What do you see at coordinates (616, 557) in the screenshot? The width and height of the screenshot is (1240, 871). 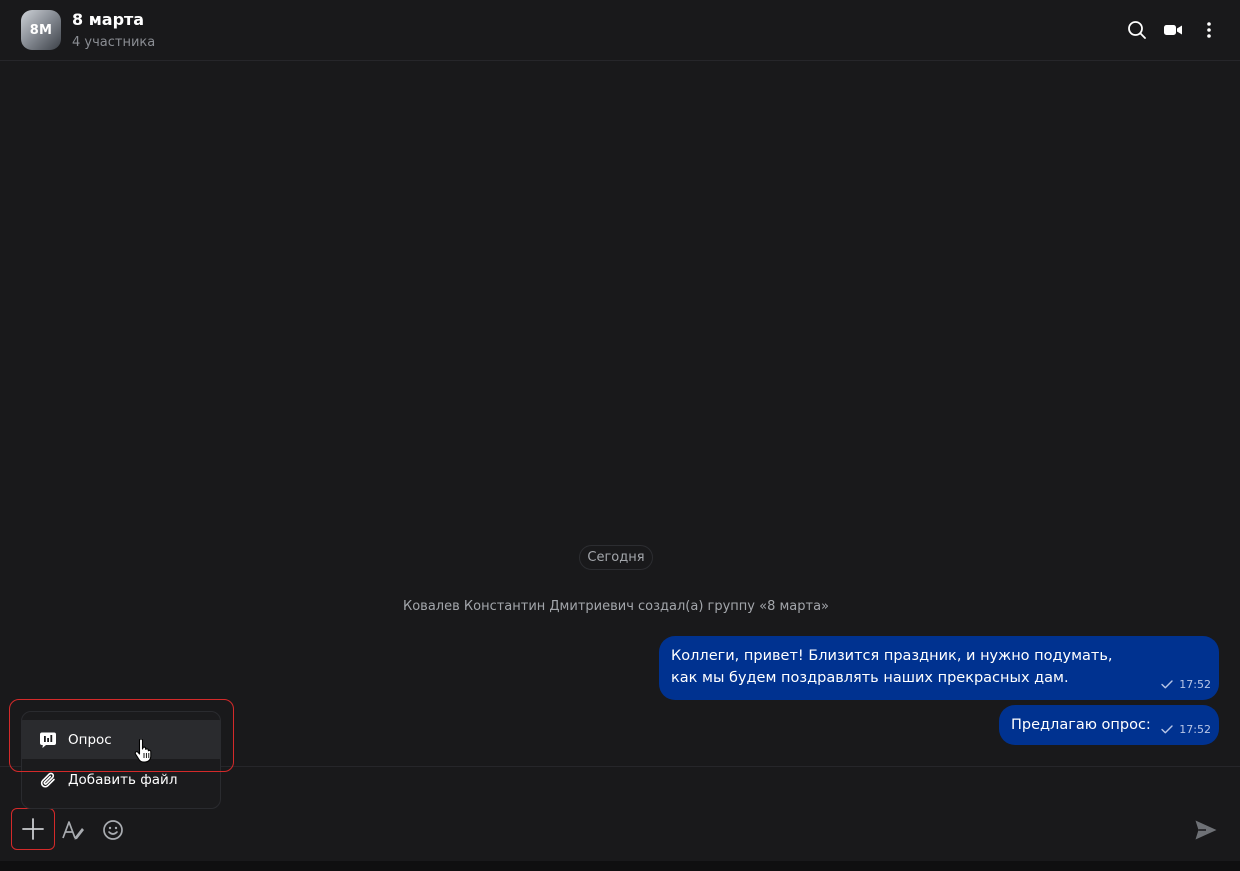 I see `date-separator: Сегодня` at bounding box center [616, 557].